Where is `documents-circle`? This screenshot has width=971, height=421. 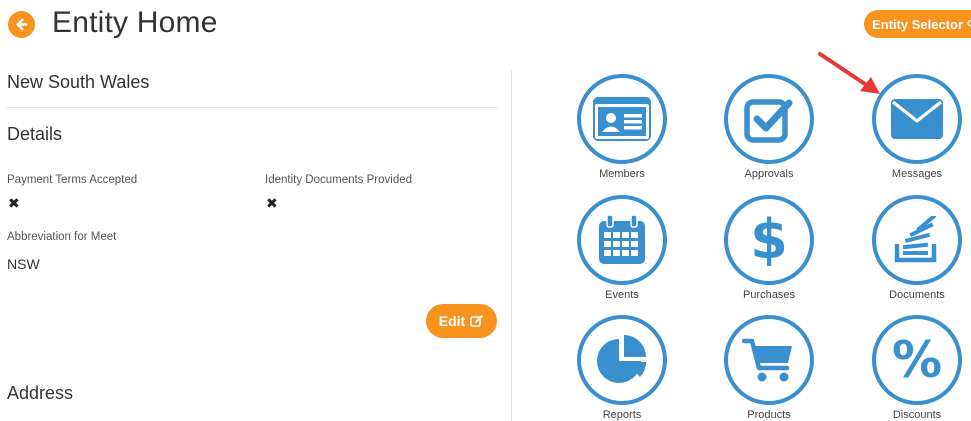 documents-circle is located at coordinates (917, 240).